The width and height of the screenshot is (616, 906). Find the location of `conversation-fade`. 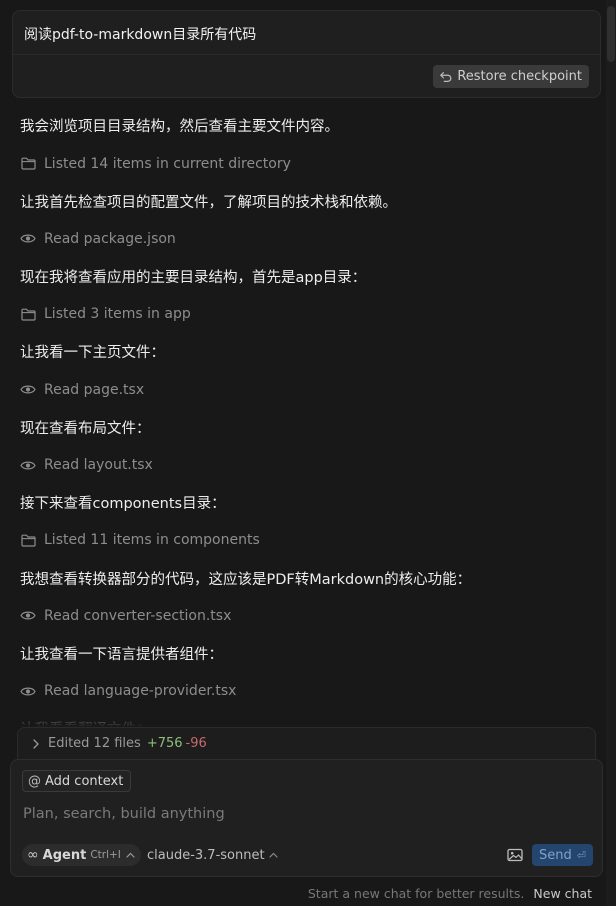

conversation-fade is located at coordinates (303, 716).